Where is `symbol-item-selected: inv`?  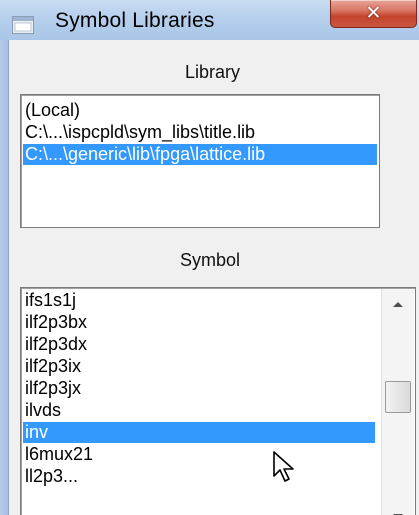 symbol-item-selected: inv is located at coordinates (199, 432).